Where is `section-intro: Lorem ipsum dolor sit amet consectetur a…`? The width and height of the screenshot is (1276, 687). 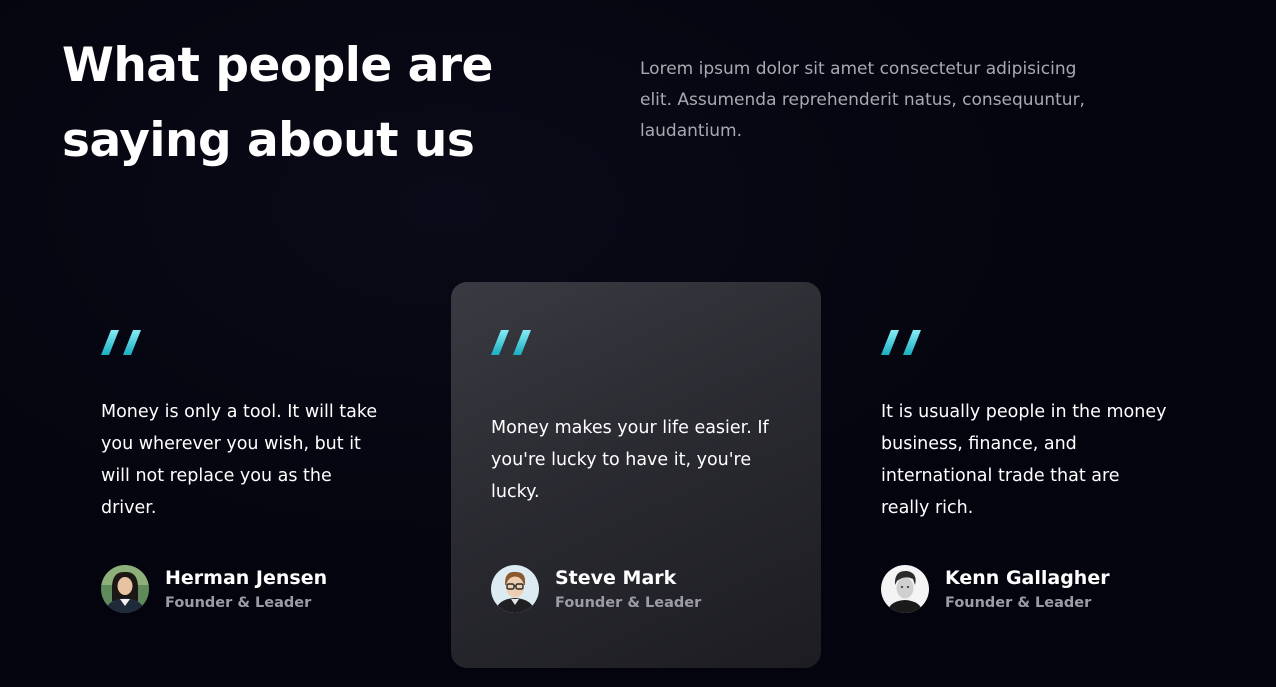
section-intro: Lorem ipsum dolor sit amet consectetur a… is located at coordinates (862, 100).